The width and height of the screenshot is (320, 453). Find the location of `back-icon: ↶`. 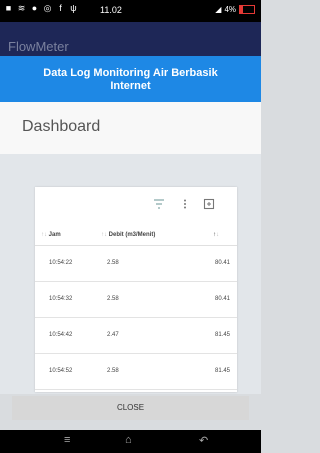

back-icon: ↶ is located at coordinates (203, 440).